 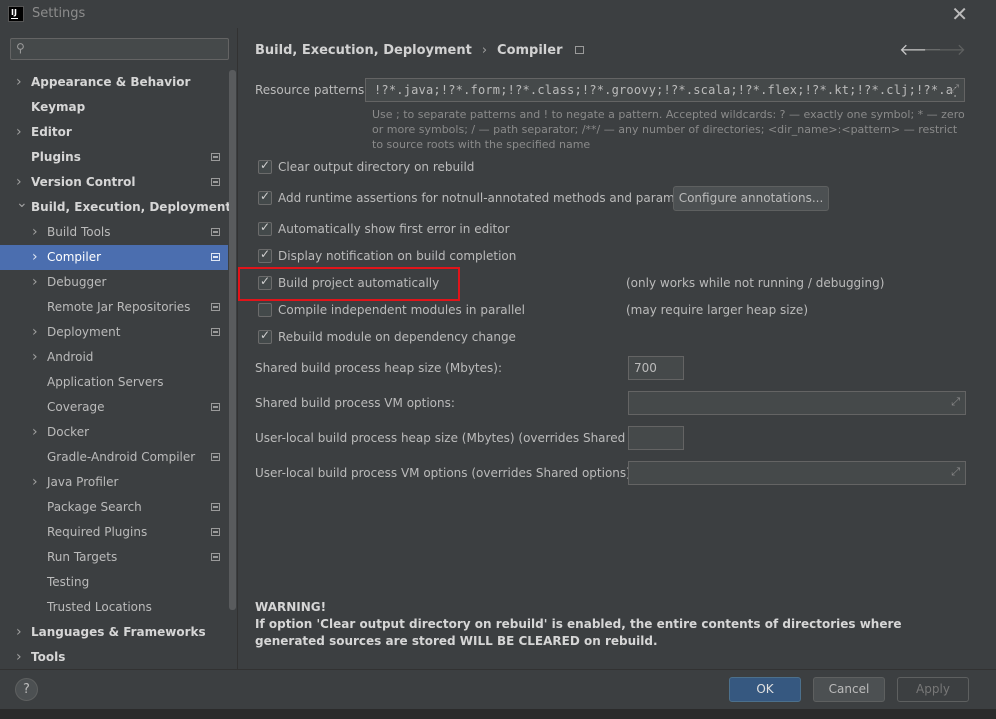 I want to click on close-icon: ✕, so click(x=959, y=14).